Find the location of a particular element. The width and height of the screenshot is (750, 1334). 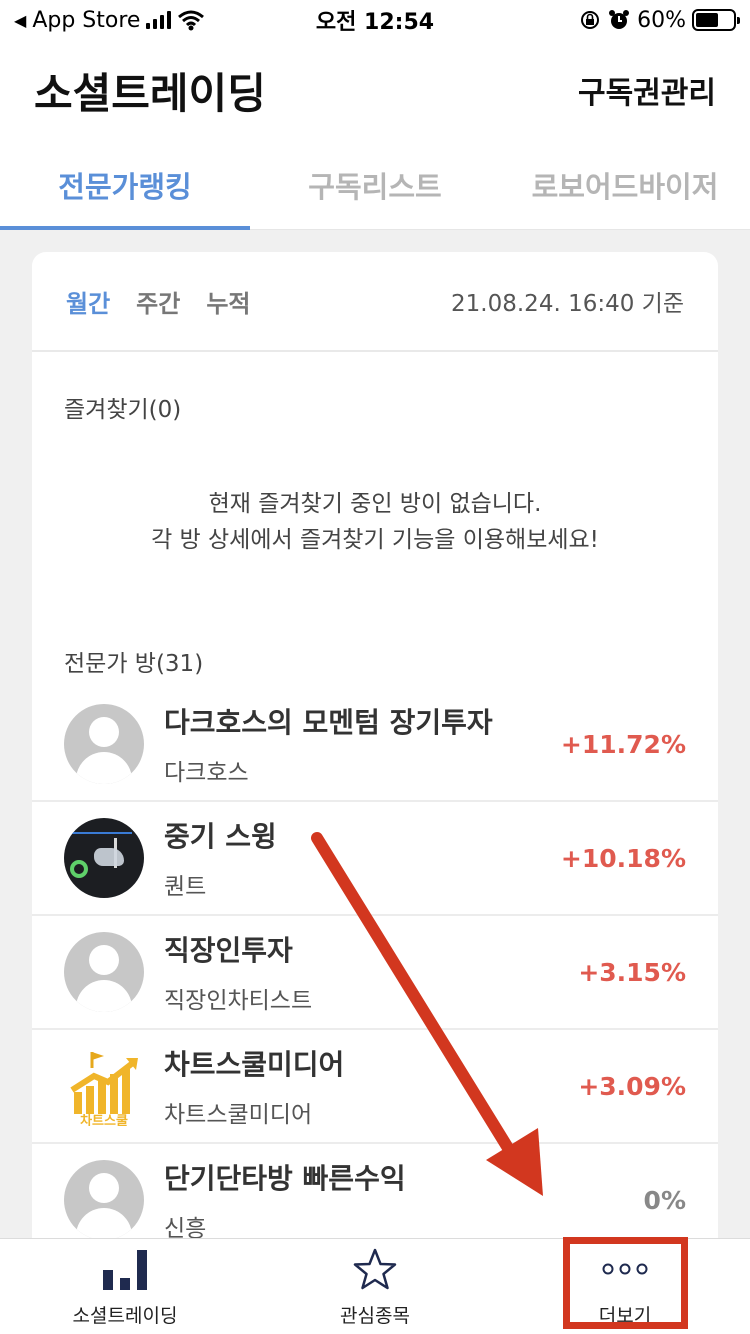

room-return: 0% is located at coordinates (664, 1200).